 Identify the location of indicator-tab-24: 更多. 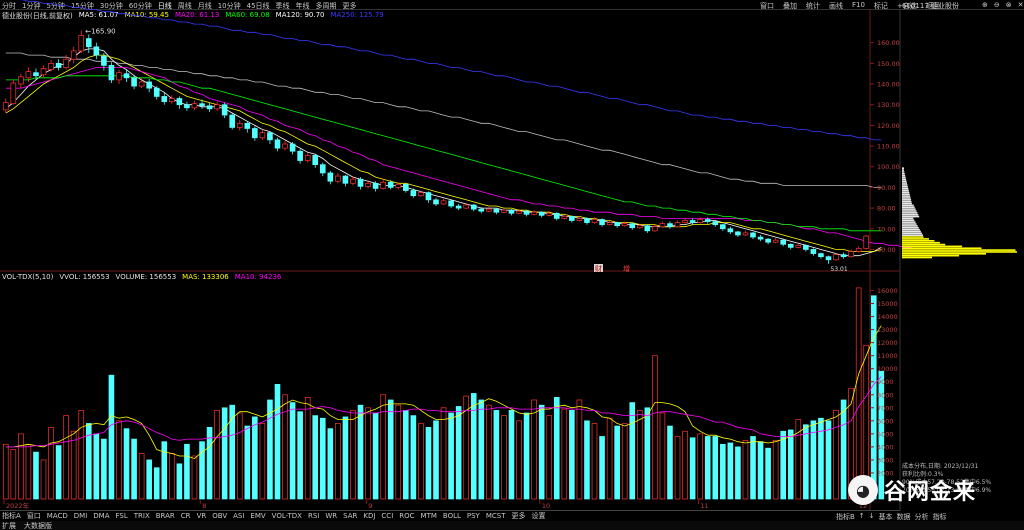
(519, 516).